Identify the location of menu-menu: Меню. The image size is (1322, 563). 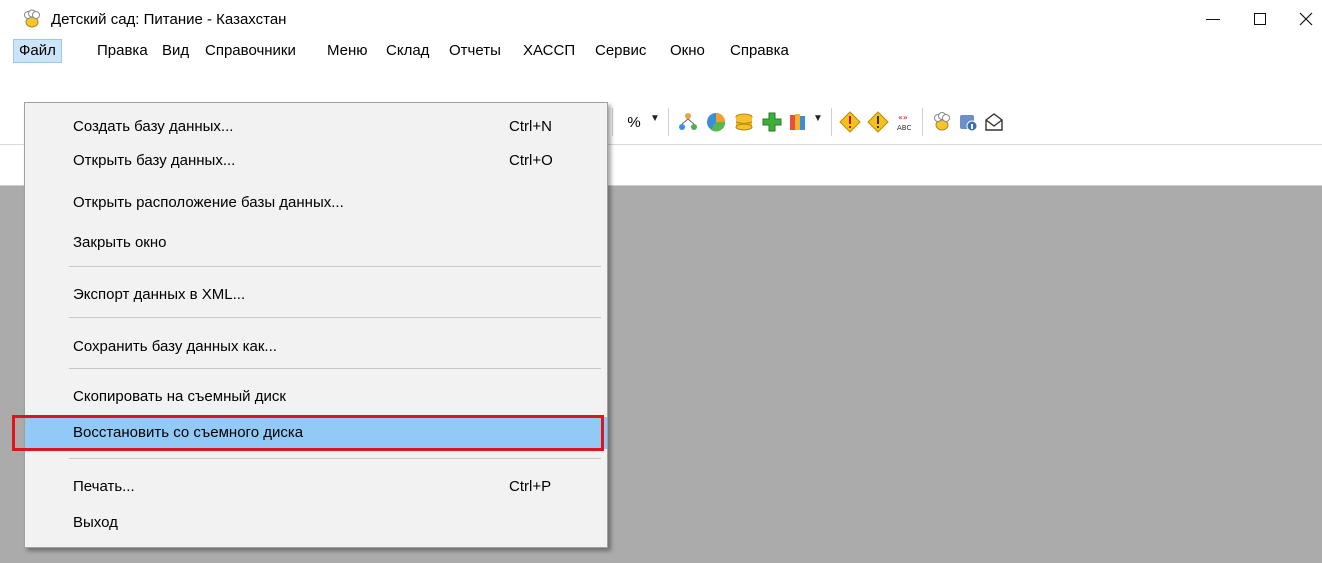
(347, 51).